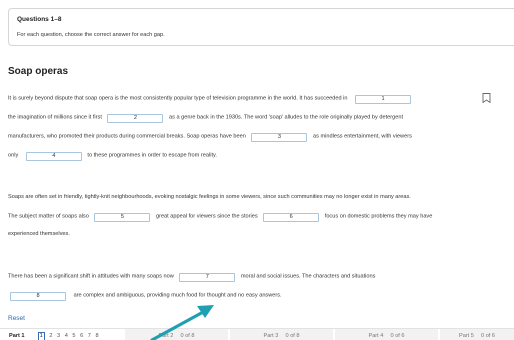  I want to click on reset-link: Reset, so click(16, 318).